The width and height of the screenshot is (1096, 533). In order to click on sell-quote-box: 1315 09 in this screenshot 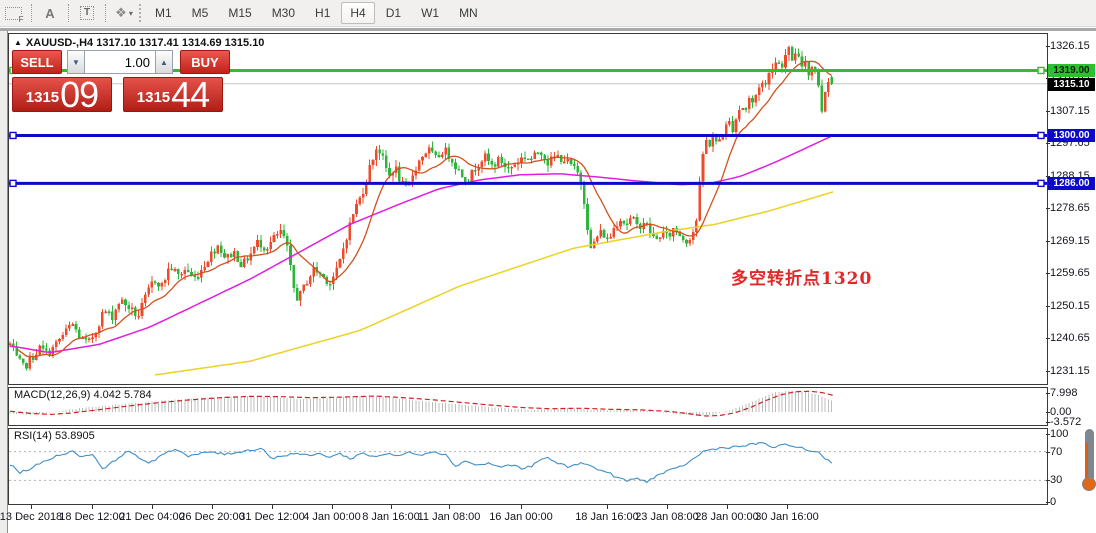, I will do `click(62, 94)`.